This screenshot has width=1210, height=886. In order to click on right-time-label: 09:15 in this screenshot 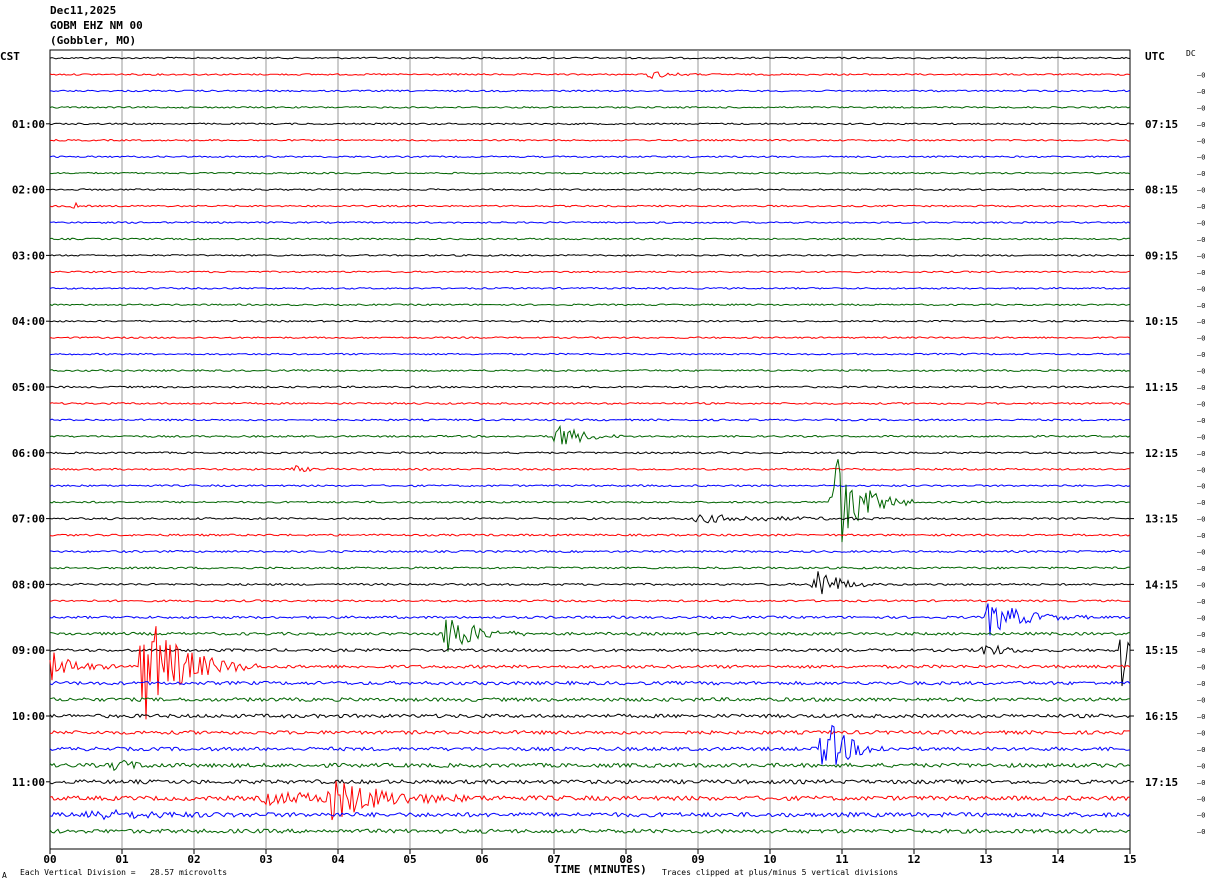, I will do `click(1161, 255)`.